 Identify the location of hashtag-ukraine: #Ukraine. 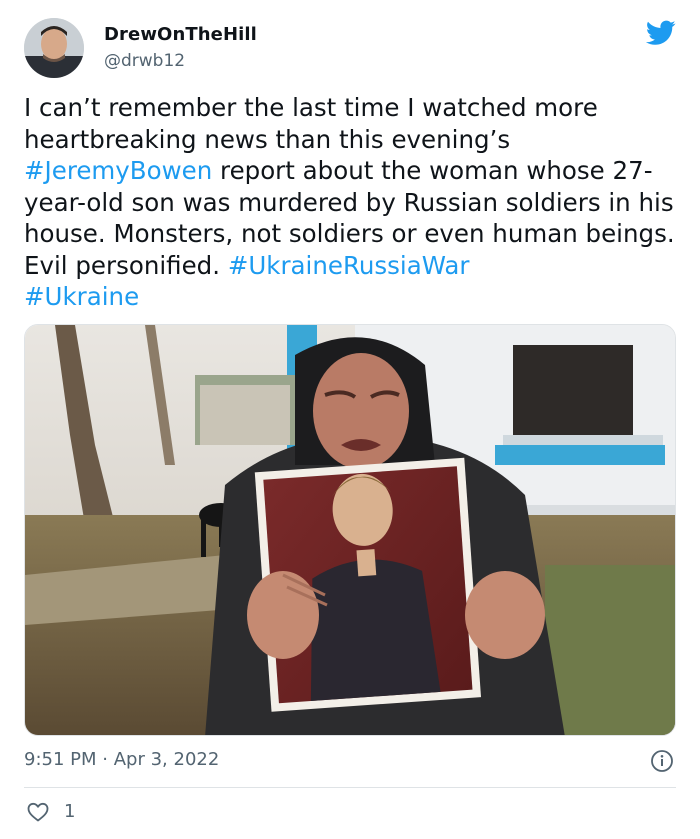
(81, 296).